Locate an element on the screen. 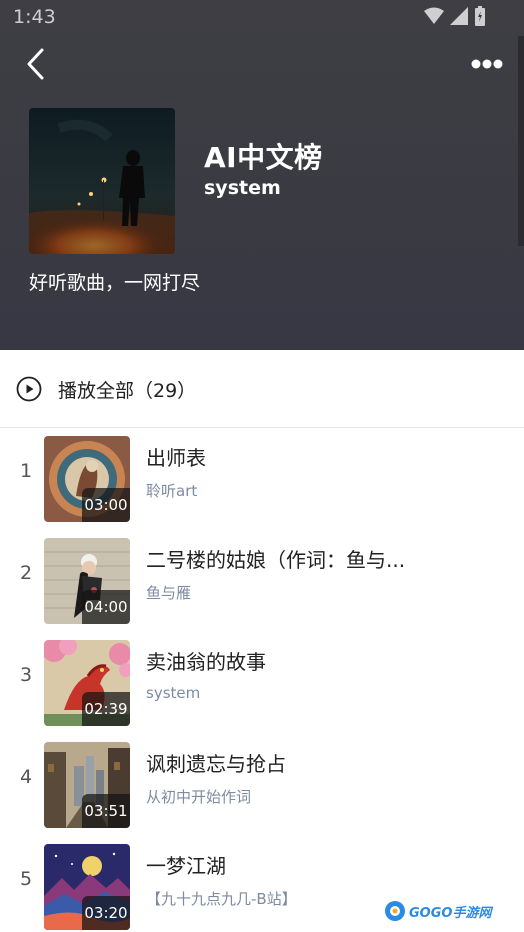 The width and height of the screenshot is (524, 932). back-button is located at coordinates (37, 64).